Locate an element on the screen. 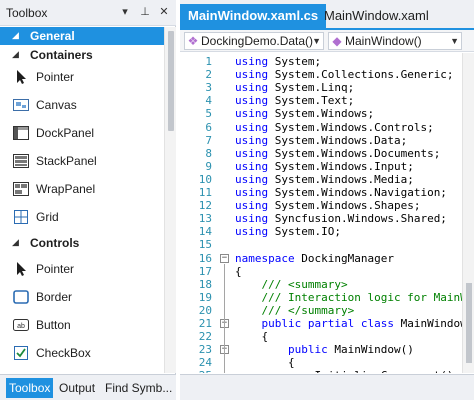 The height and width of the screenshot is (400, 474). method-icon: ◆ is located at coordinates (337, 41).